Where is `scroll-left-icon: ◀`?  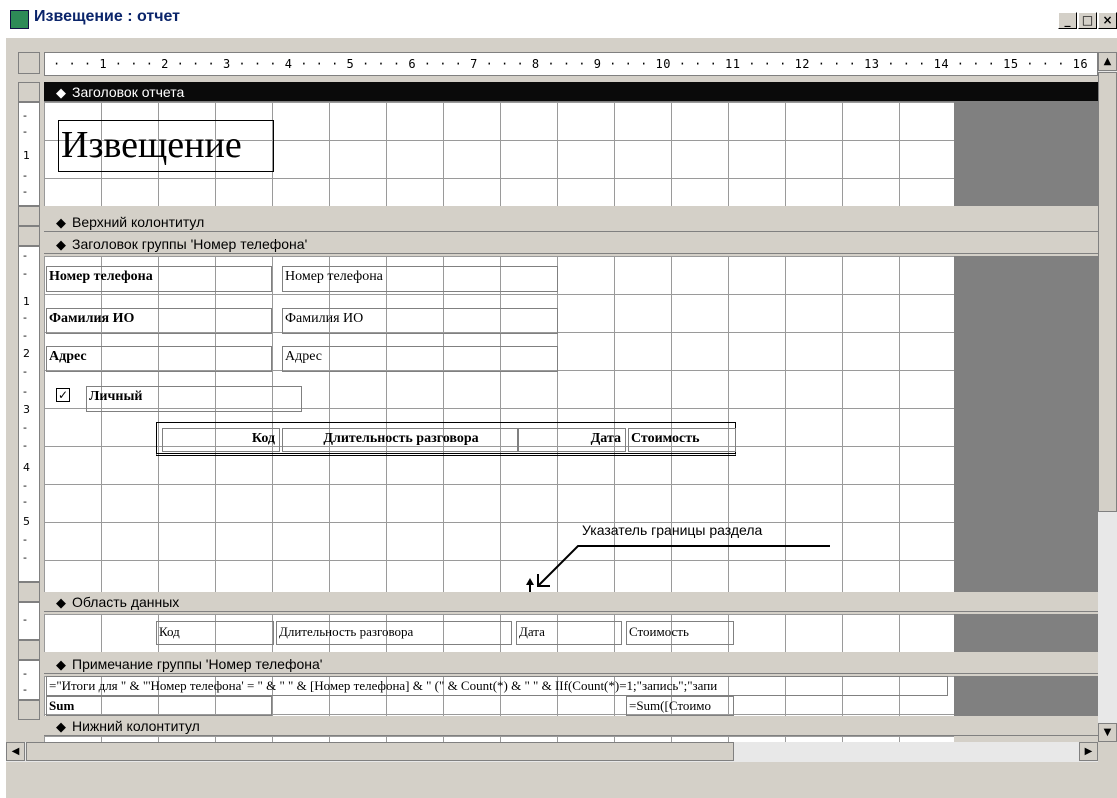 scroll-left-icon: ◀ is located at coordinates (15, 751).